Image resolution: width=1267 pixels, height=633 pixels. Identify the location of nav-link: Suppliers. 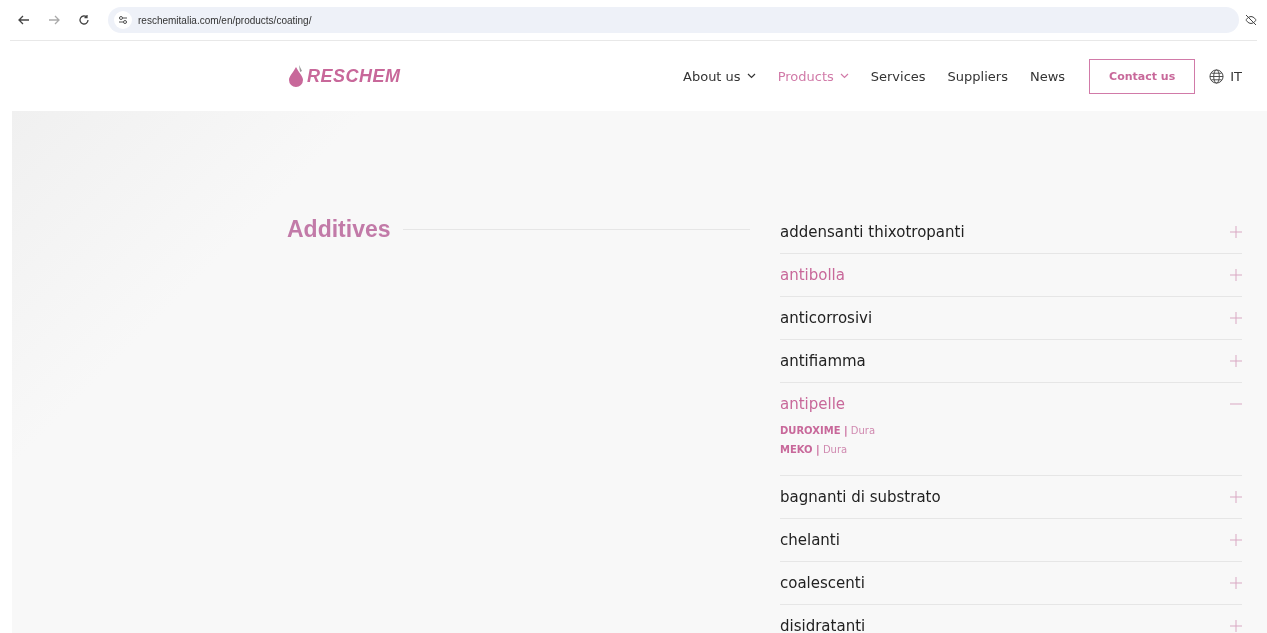
(977, 76).